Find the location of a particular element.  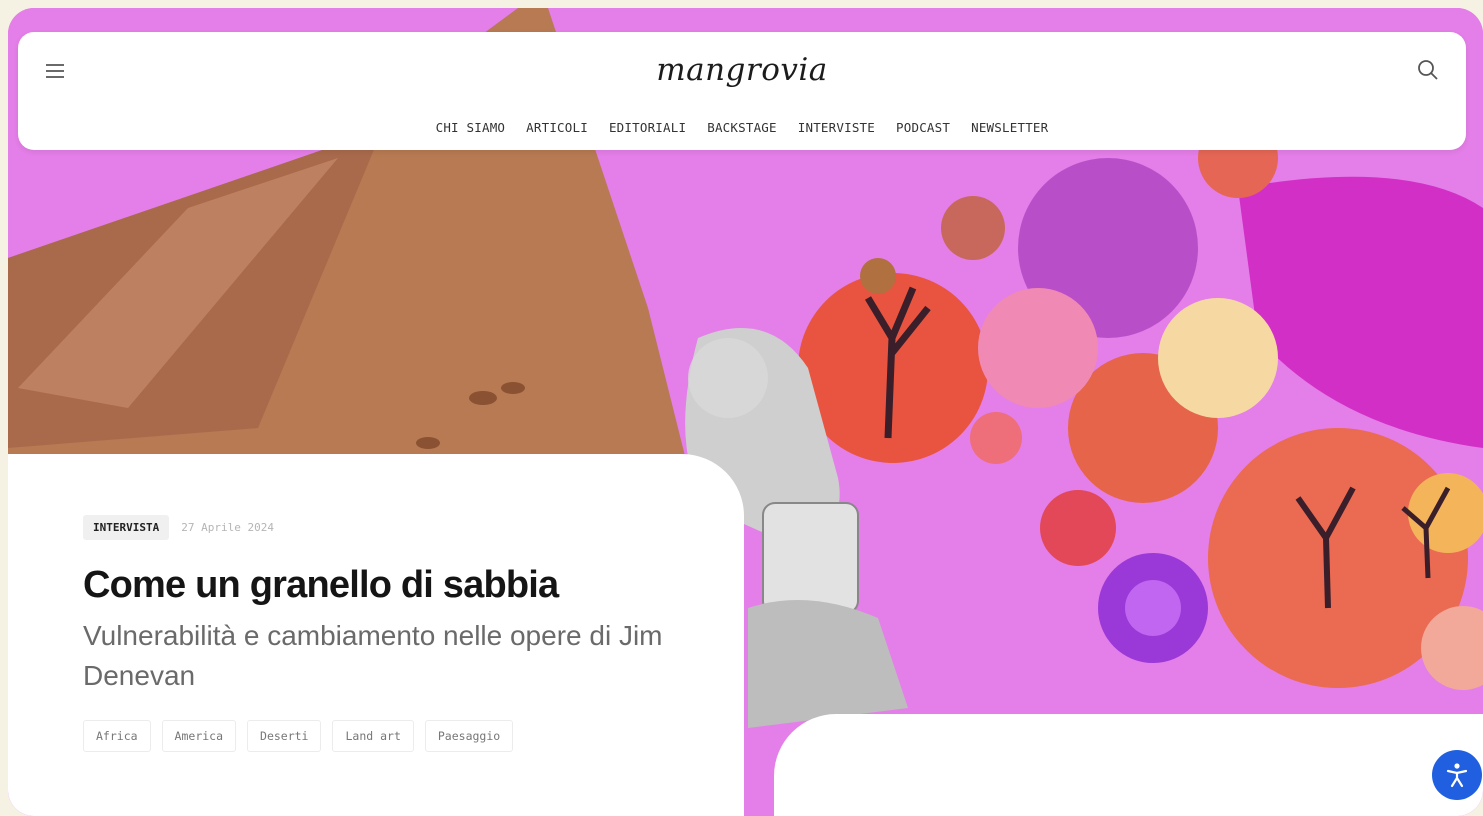

nav-chi-siamo: CHI SIAMO is located at coordinates (471, 127).